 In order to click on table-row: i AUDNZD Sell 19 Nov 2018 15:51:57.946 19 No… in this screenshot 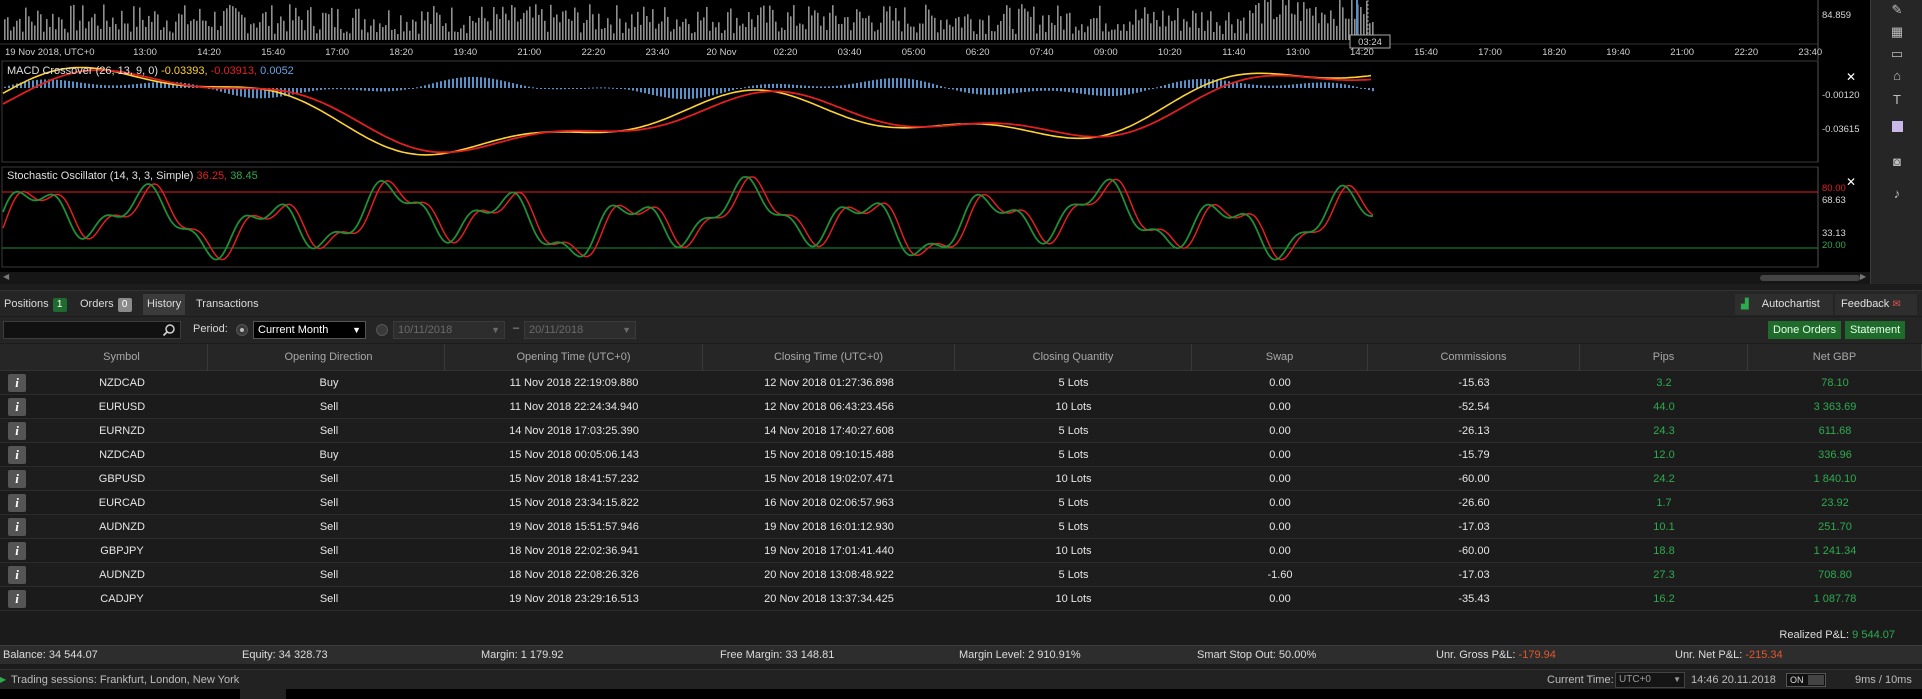, I will do `click(961, 527)`.